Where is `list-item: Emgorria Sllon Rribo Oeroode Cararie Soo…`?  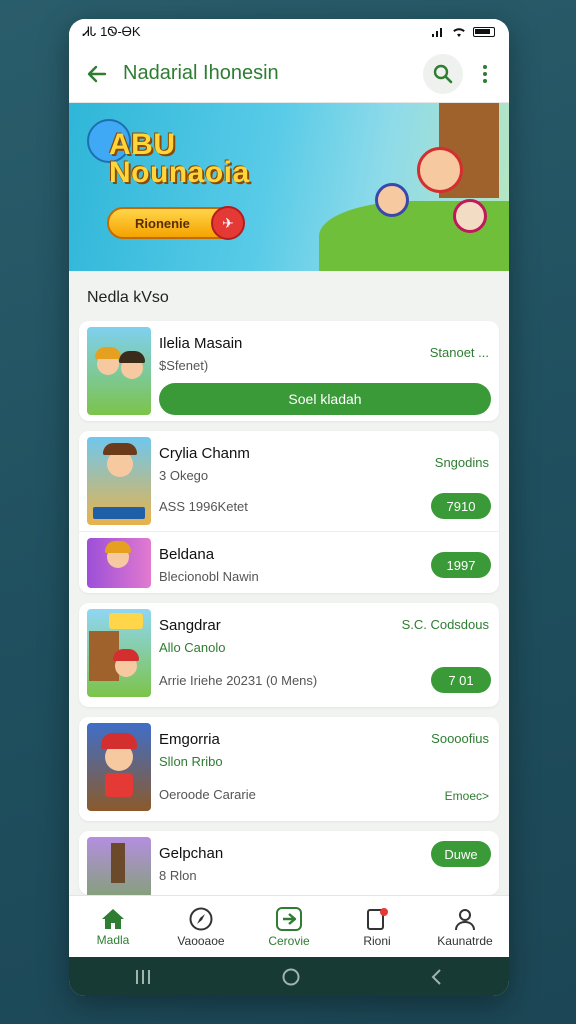
list-item: Emgorria Sllon Rribo Oeroode Cararie Soo… is located at coordinates (289, 769).